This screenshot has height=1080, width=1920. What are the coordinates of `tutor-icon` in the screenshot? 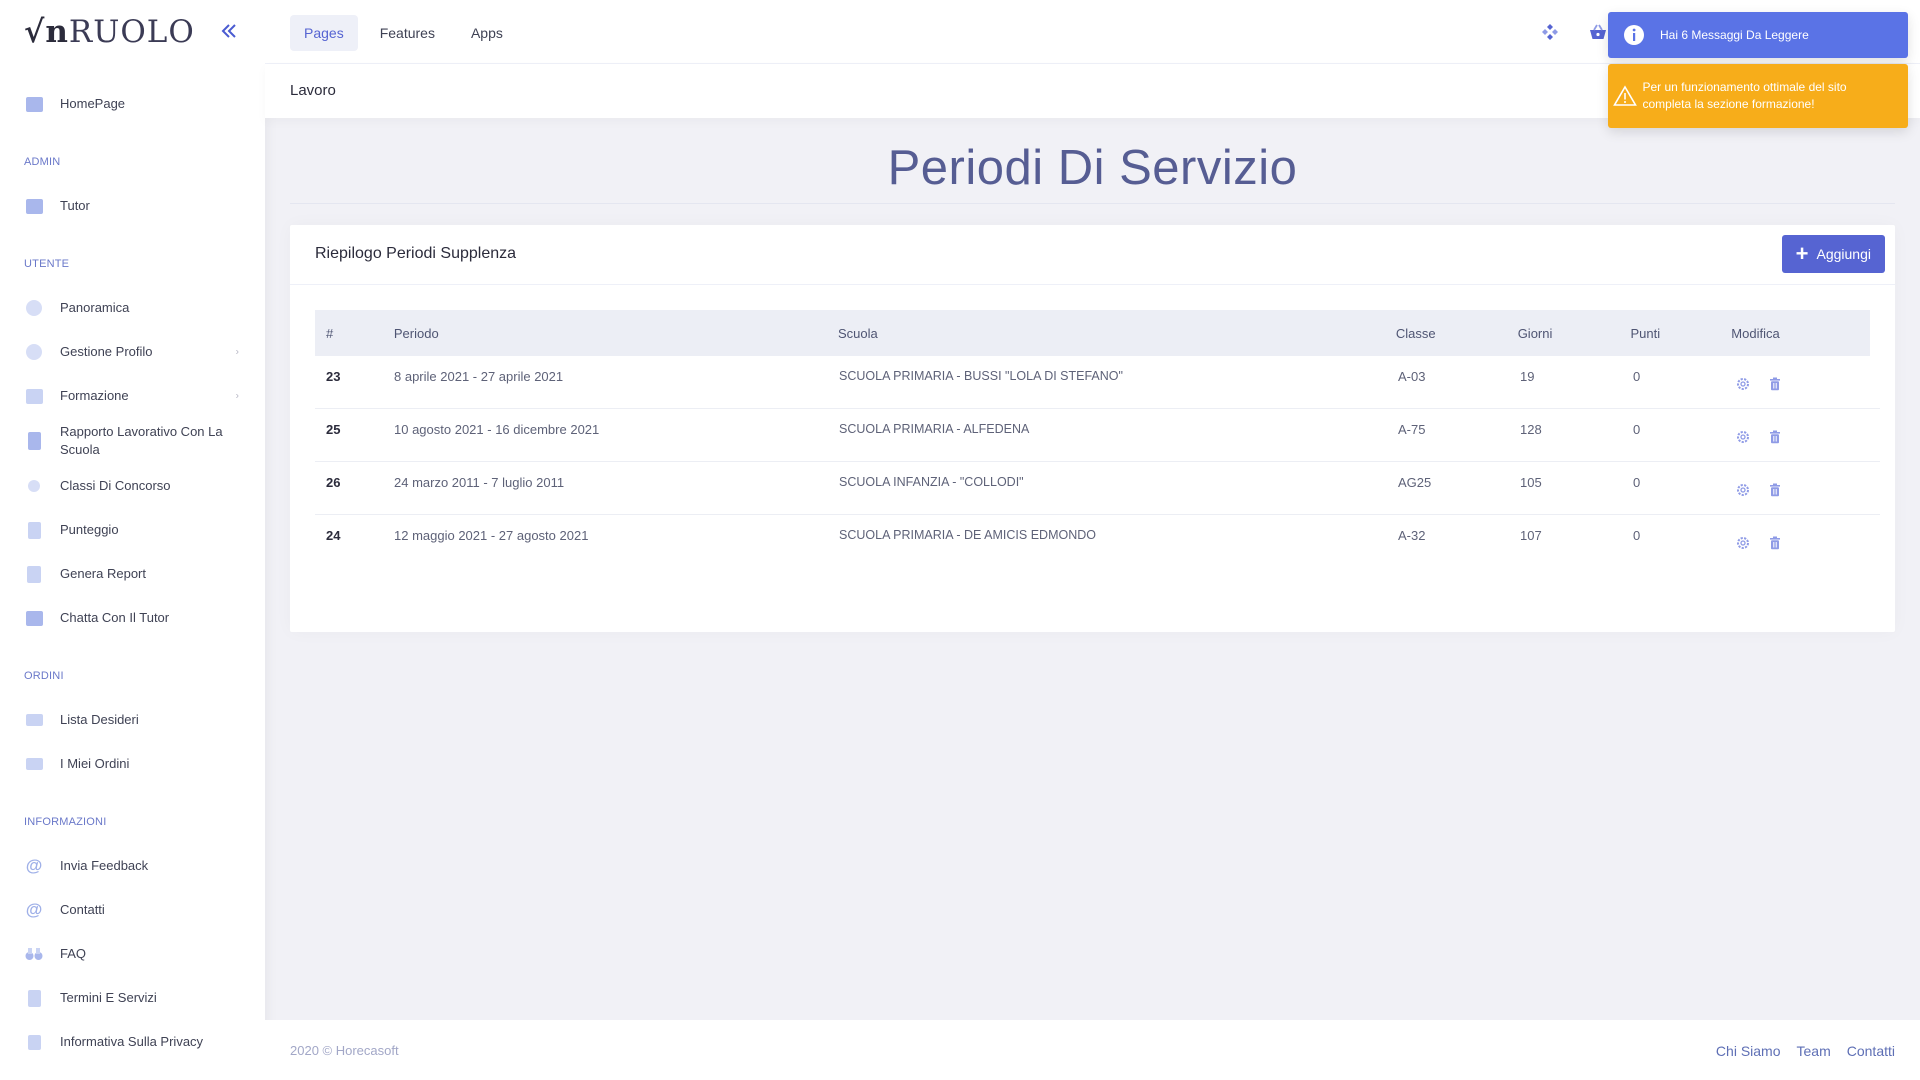 It's located at (34, 206).